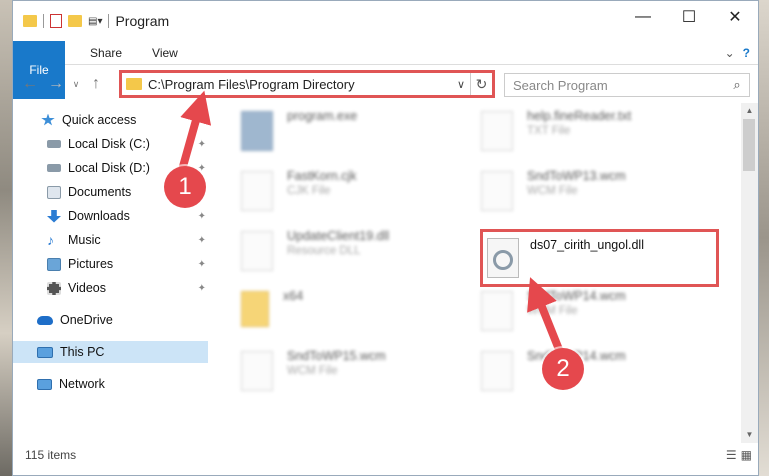  What do you see at coordinates (689, 17) in the screenshot?
I see `maximize-button: ☐` at bounding box center [689, 17].